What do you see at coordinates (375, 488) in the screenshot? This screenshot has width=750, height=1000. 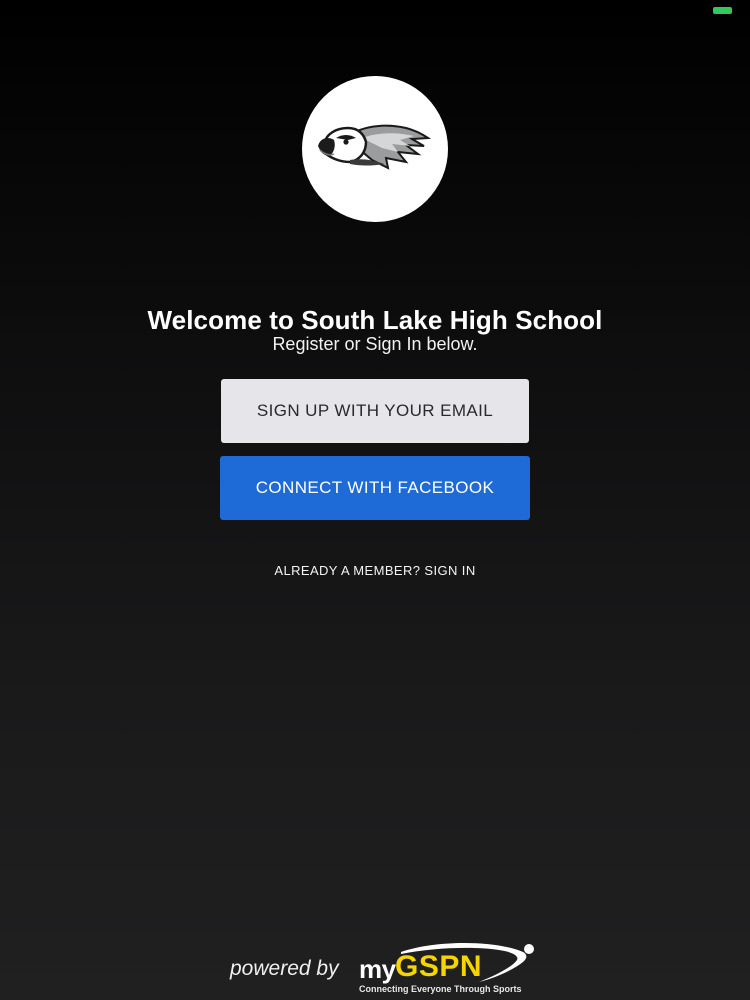 I see `facebook-connect-button: CONNECT WITH FACEBOOK` at bounding box center [375, 488].